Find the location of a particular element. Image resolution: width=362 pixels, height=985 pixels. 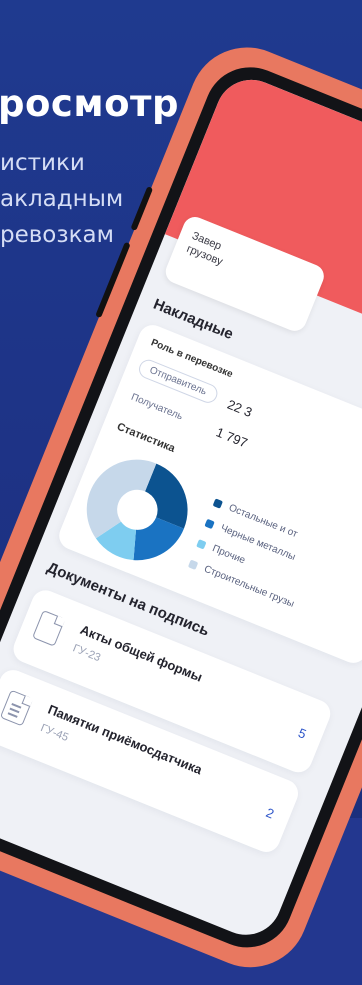

doc-code: ГУ-45 is located at coordinates (54, 733).